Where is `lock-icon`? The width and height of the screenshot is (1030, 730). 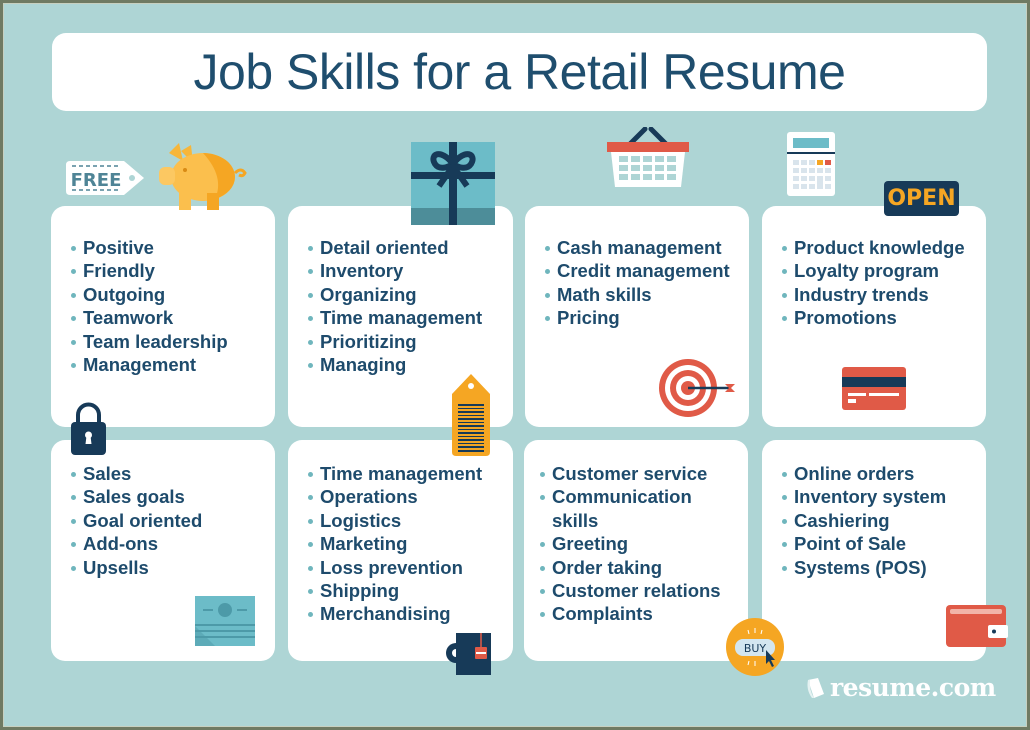 lock-icon is located at coordinates (88, 428).